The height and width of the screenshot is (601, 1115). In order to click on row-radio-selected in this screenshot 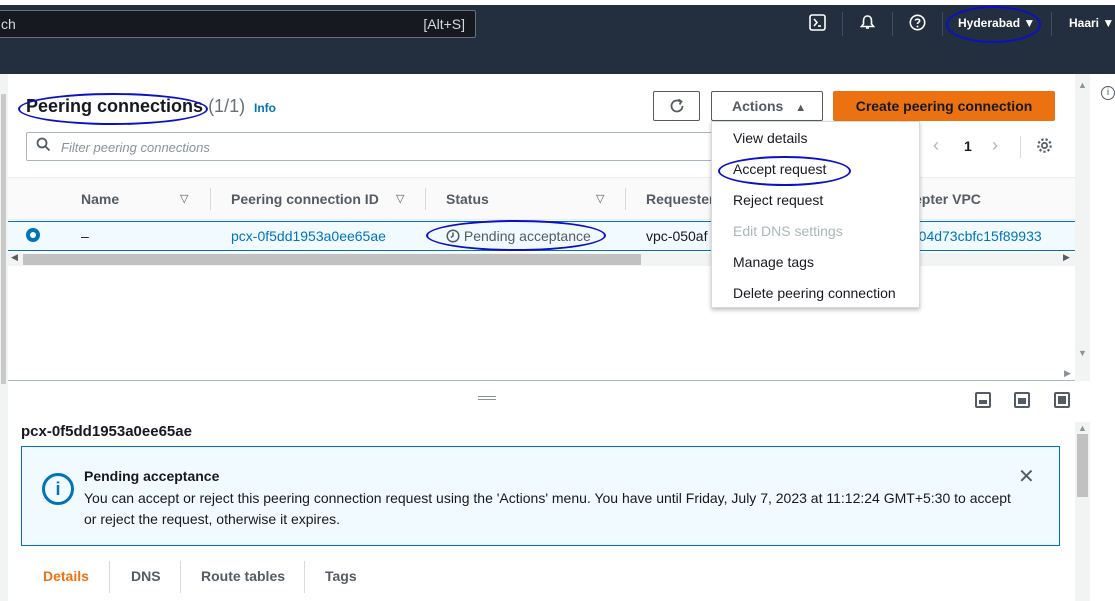, I will do `click(33, 235)`.